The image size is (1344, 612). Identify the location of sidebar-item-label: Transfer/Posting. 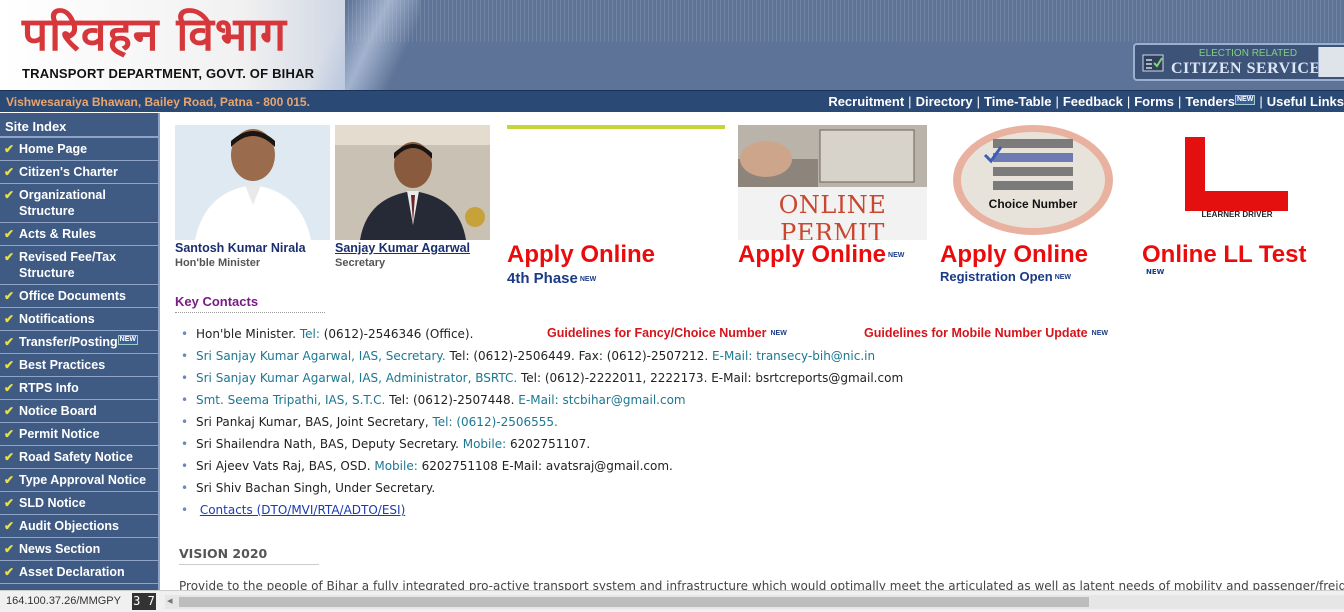
(68, 342).